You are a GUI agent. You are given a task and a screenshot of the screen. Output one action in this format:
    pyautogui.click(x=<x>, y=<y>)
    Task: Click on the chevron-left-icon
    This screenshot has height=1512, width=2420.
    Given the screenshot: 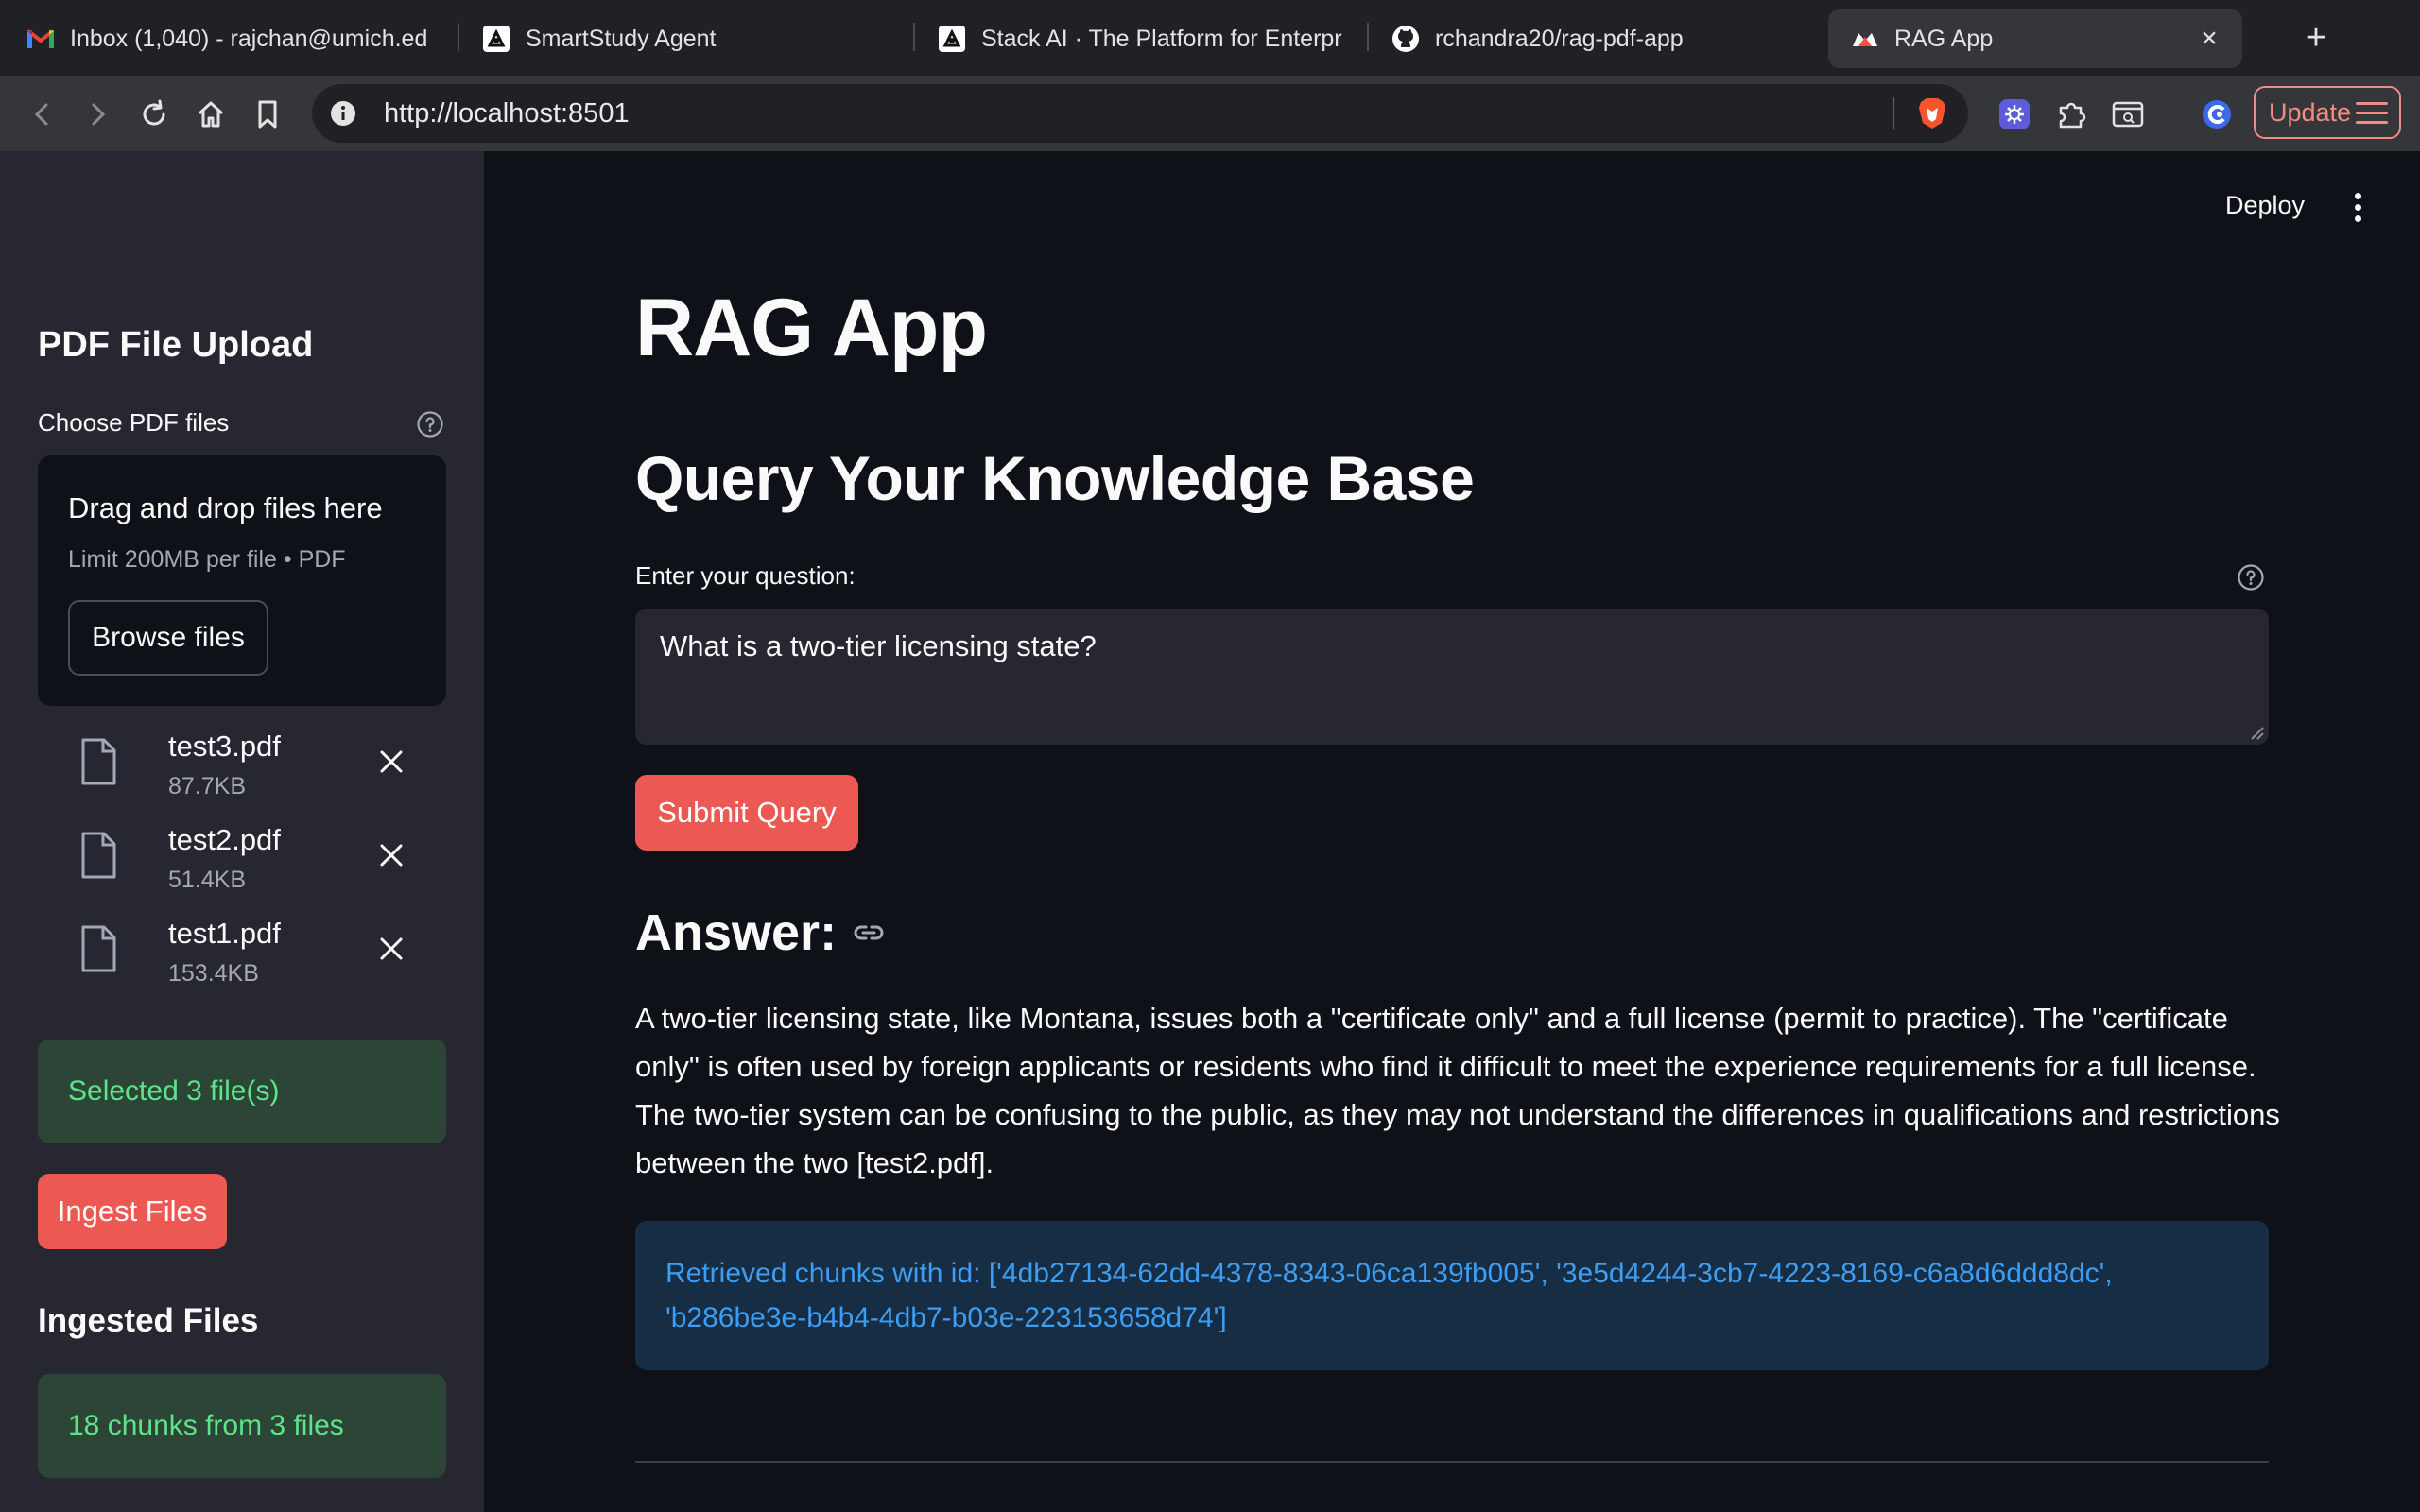 What is the action you would take?
    pyautogui.click(x=41, y=114)
    